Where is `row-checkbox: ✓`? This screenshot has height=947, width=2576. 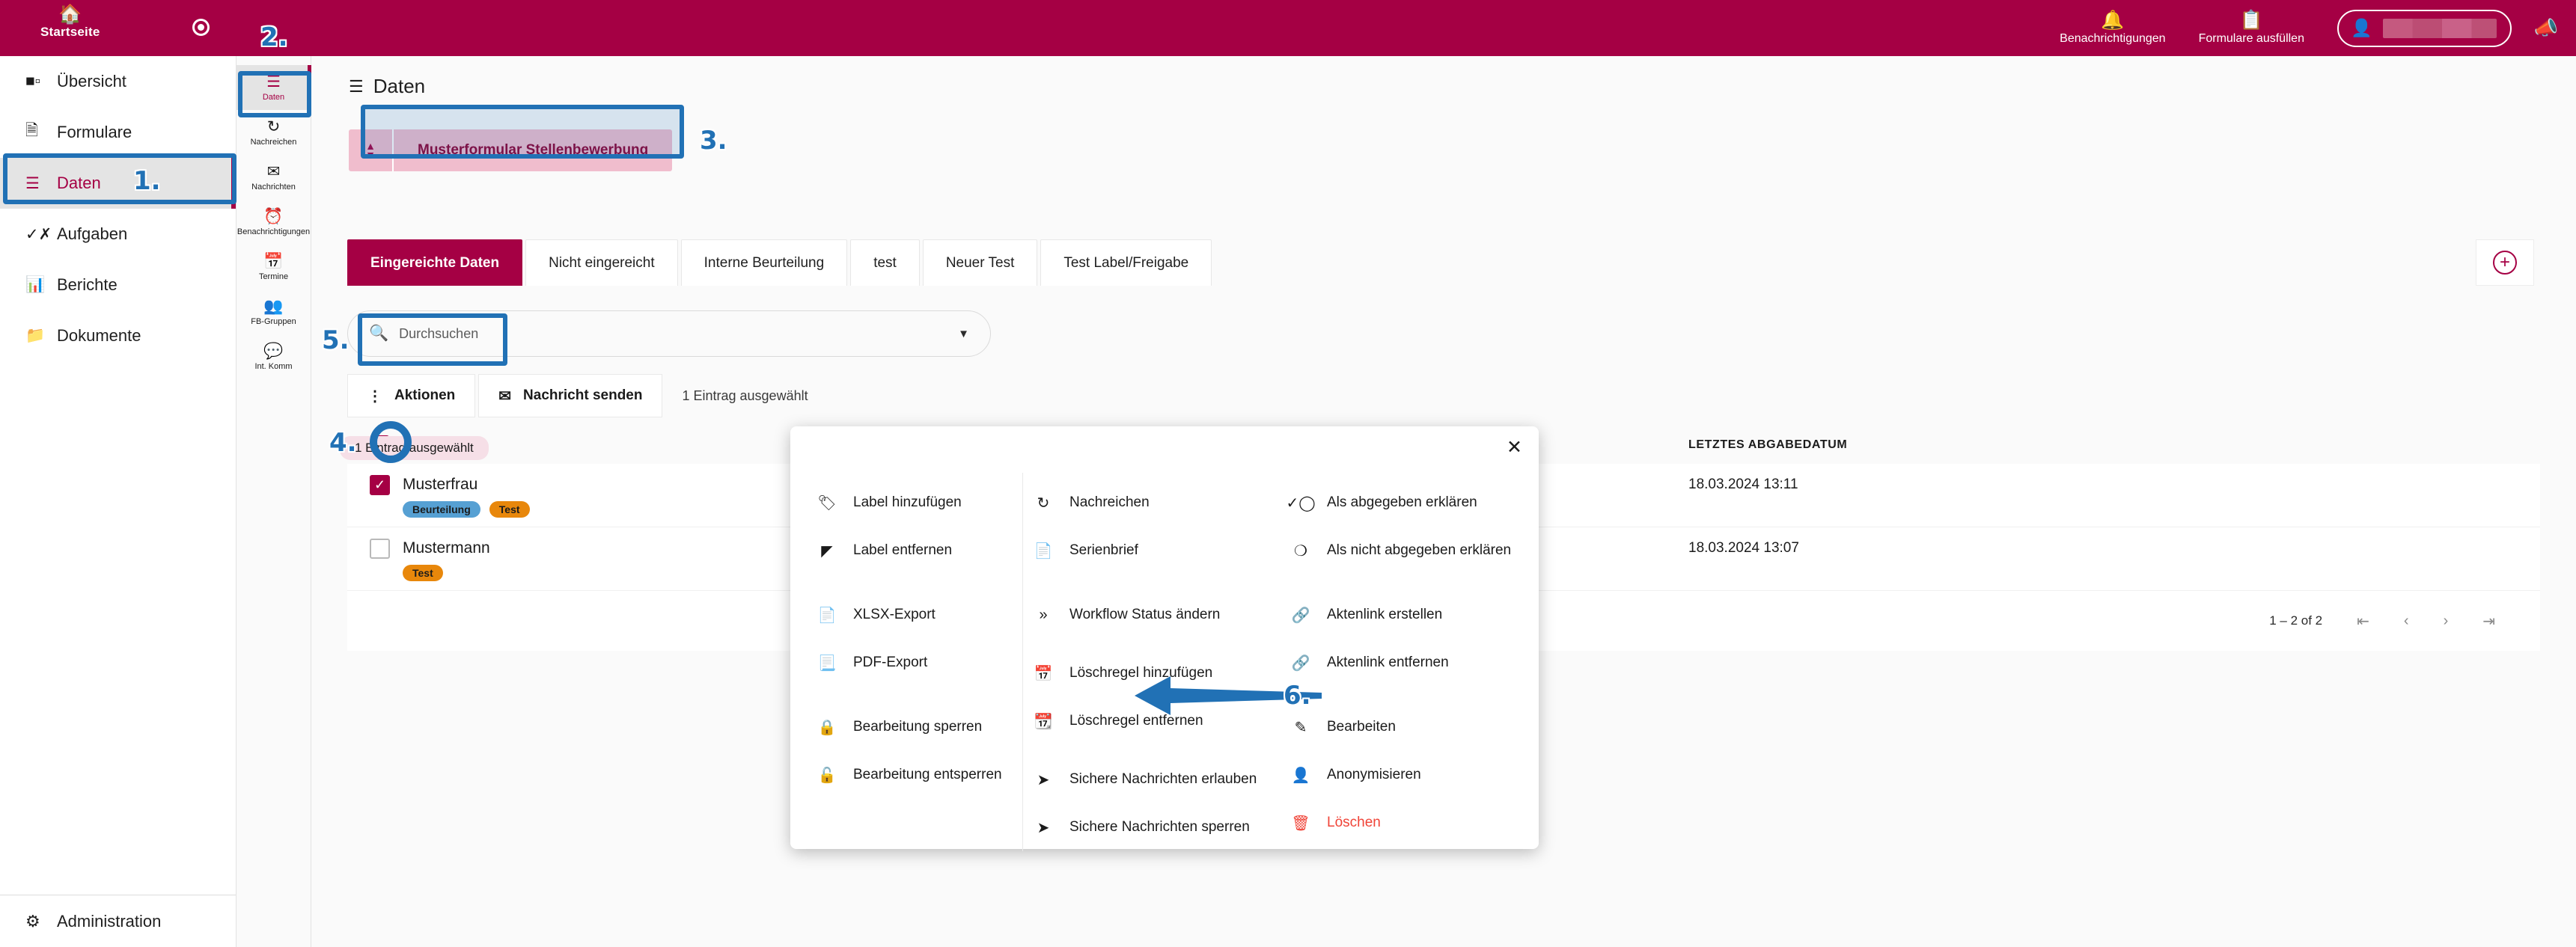
row-checkbox: ✓ is located at coordinates (375, 485).